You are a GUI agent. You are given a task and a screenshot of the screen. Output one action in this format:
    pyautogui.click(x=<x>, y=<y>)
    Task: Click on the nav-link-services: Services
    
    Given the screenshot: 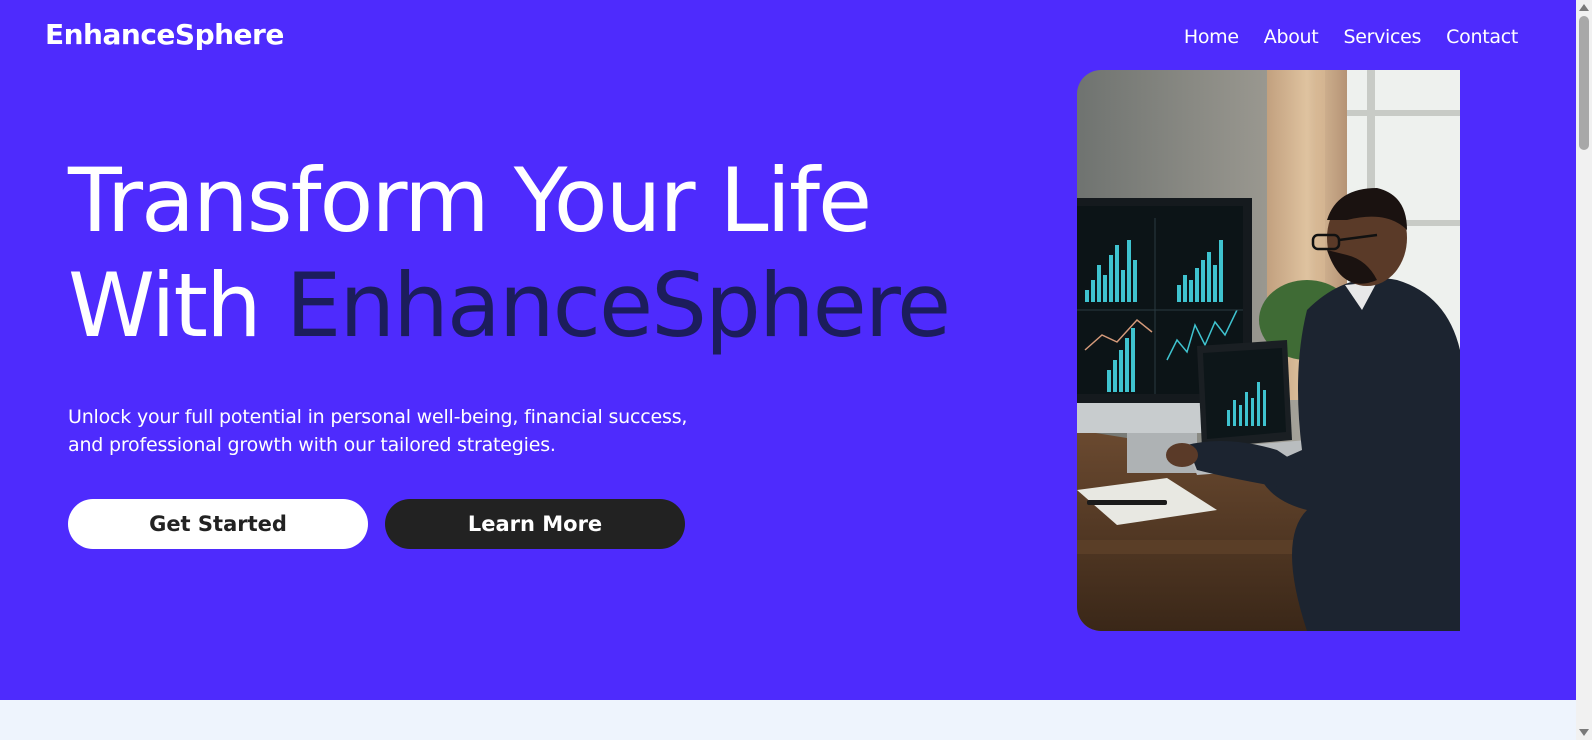 What is the action you would take?
    pyautogui.click(x=1382, y=37)
    